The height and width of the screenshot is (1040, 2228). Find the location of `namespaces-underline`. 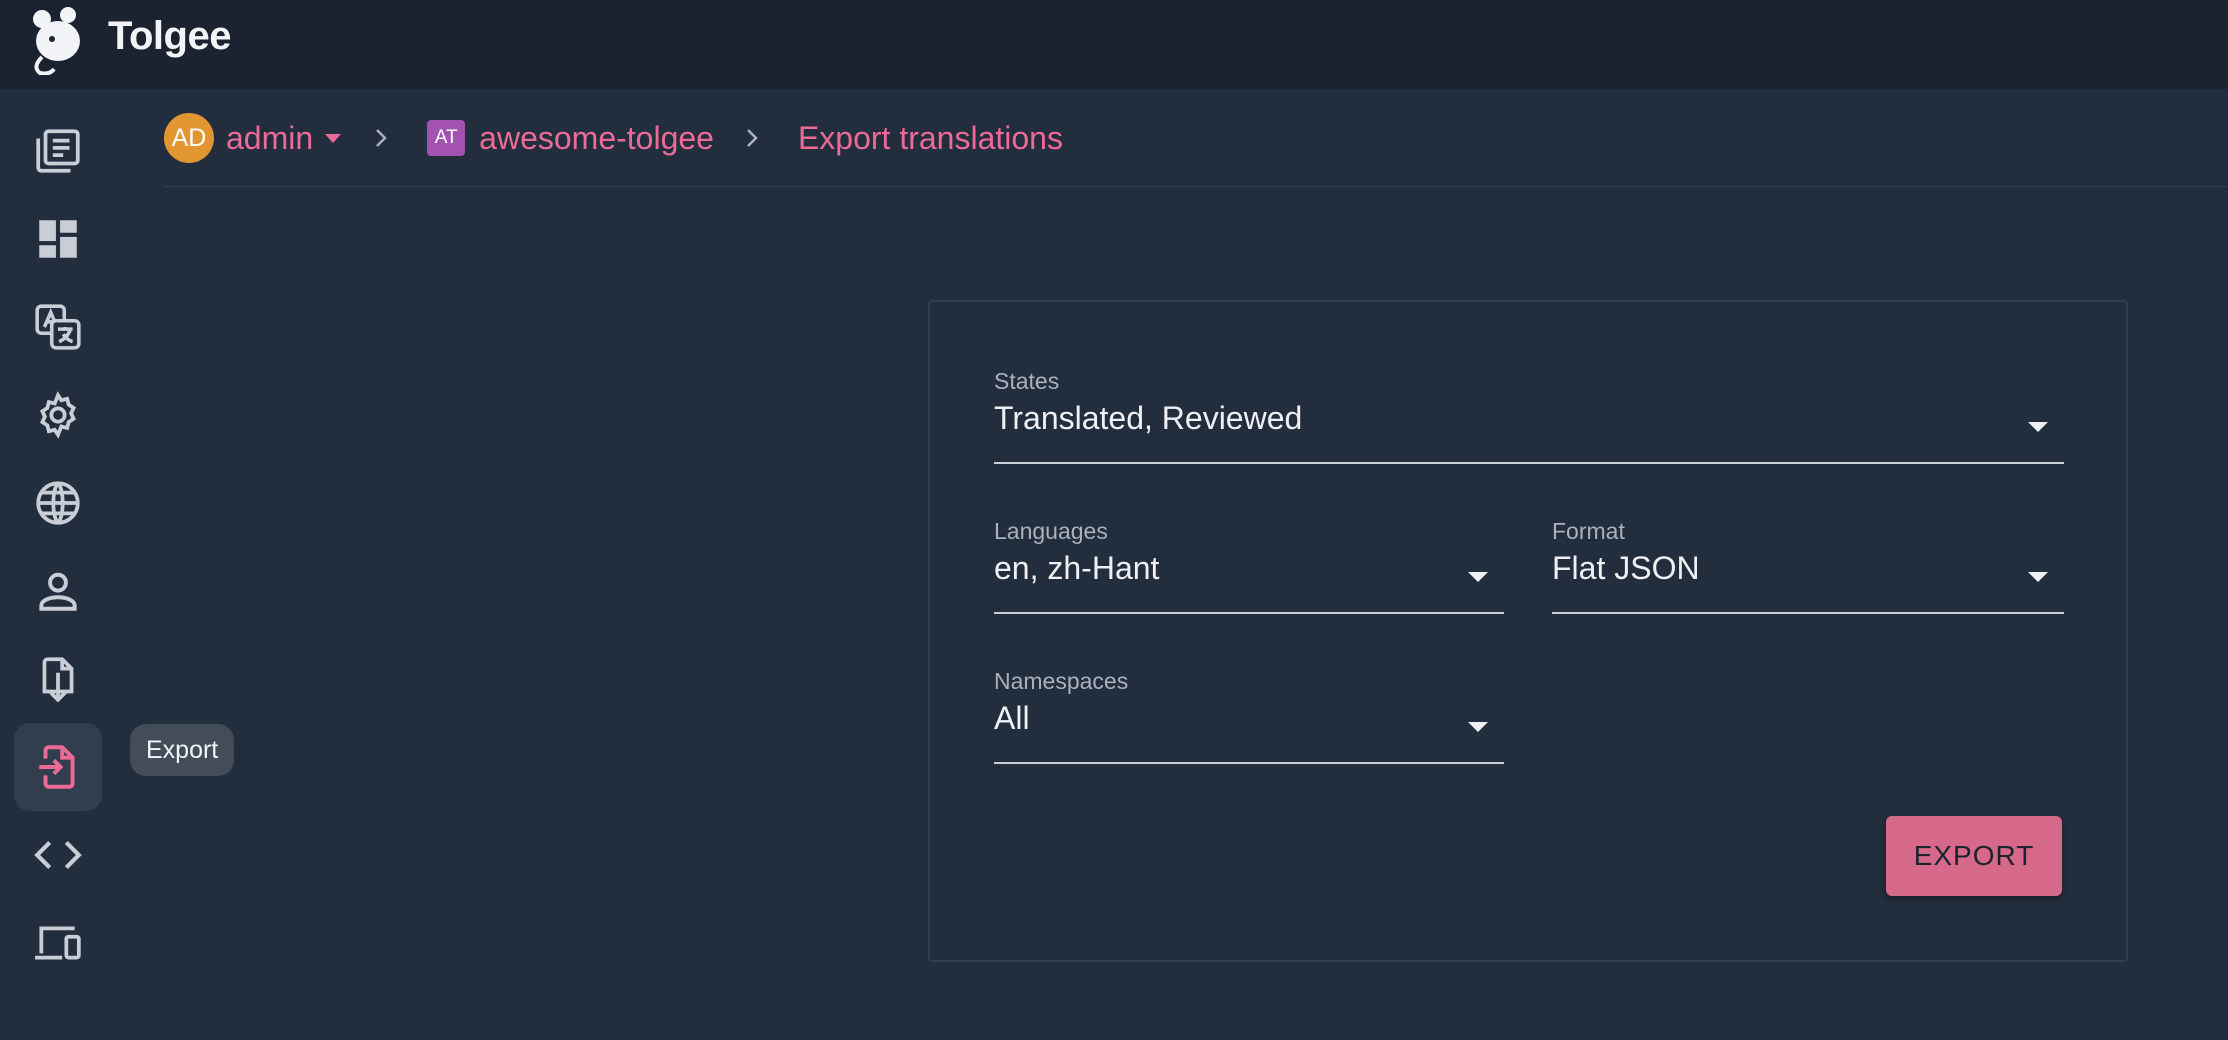

namespaces-underline is located at coordinates (1249, 763).